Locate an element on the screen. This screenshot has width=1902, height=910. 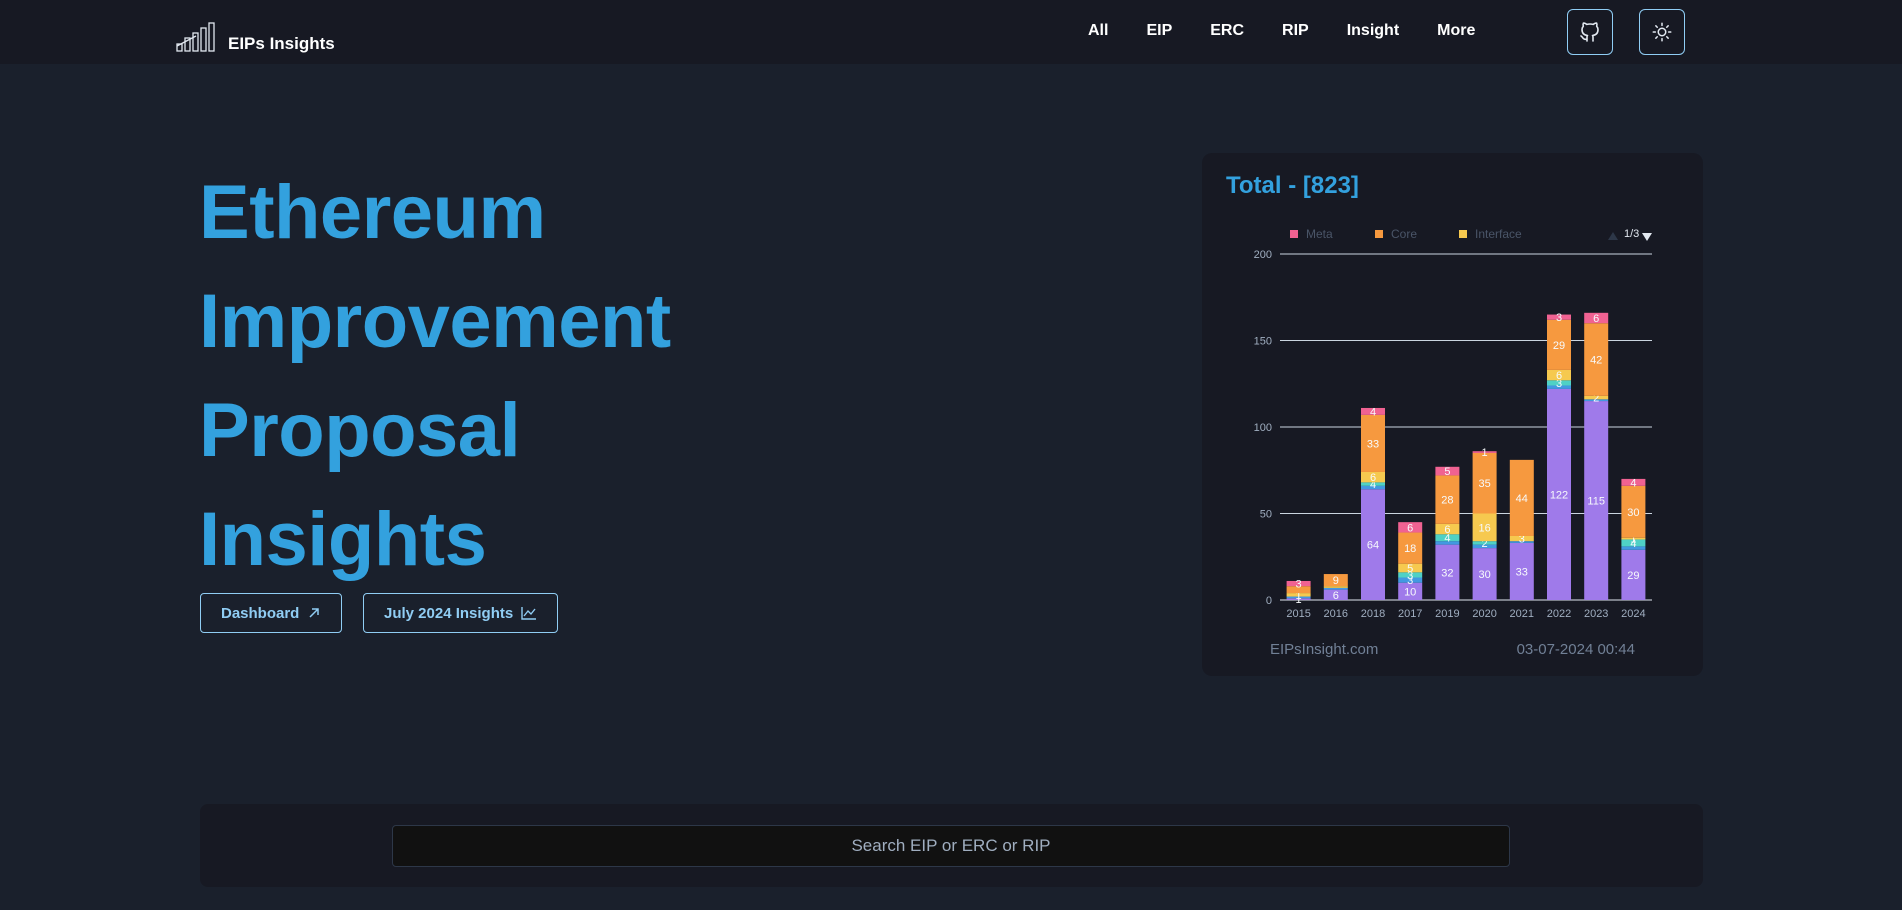
search-panel is located at coordinates (951, 845).